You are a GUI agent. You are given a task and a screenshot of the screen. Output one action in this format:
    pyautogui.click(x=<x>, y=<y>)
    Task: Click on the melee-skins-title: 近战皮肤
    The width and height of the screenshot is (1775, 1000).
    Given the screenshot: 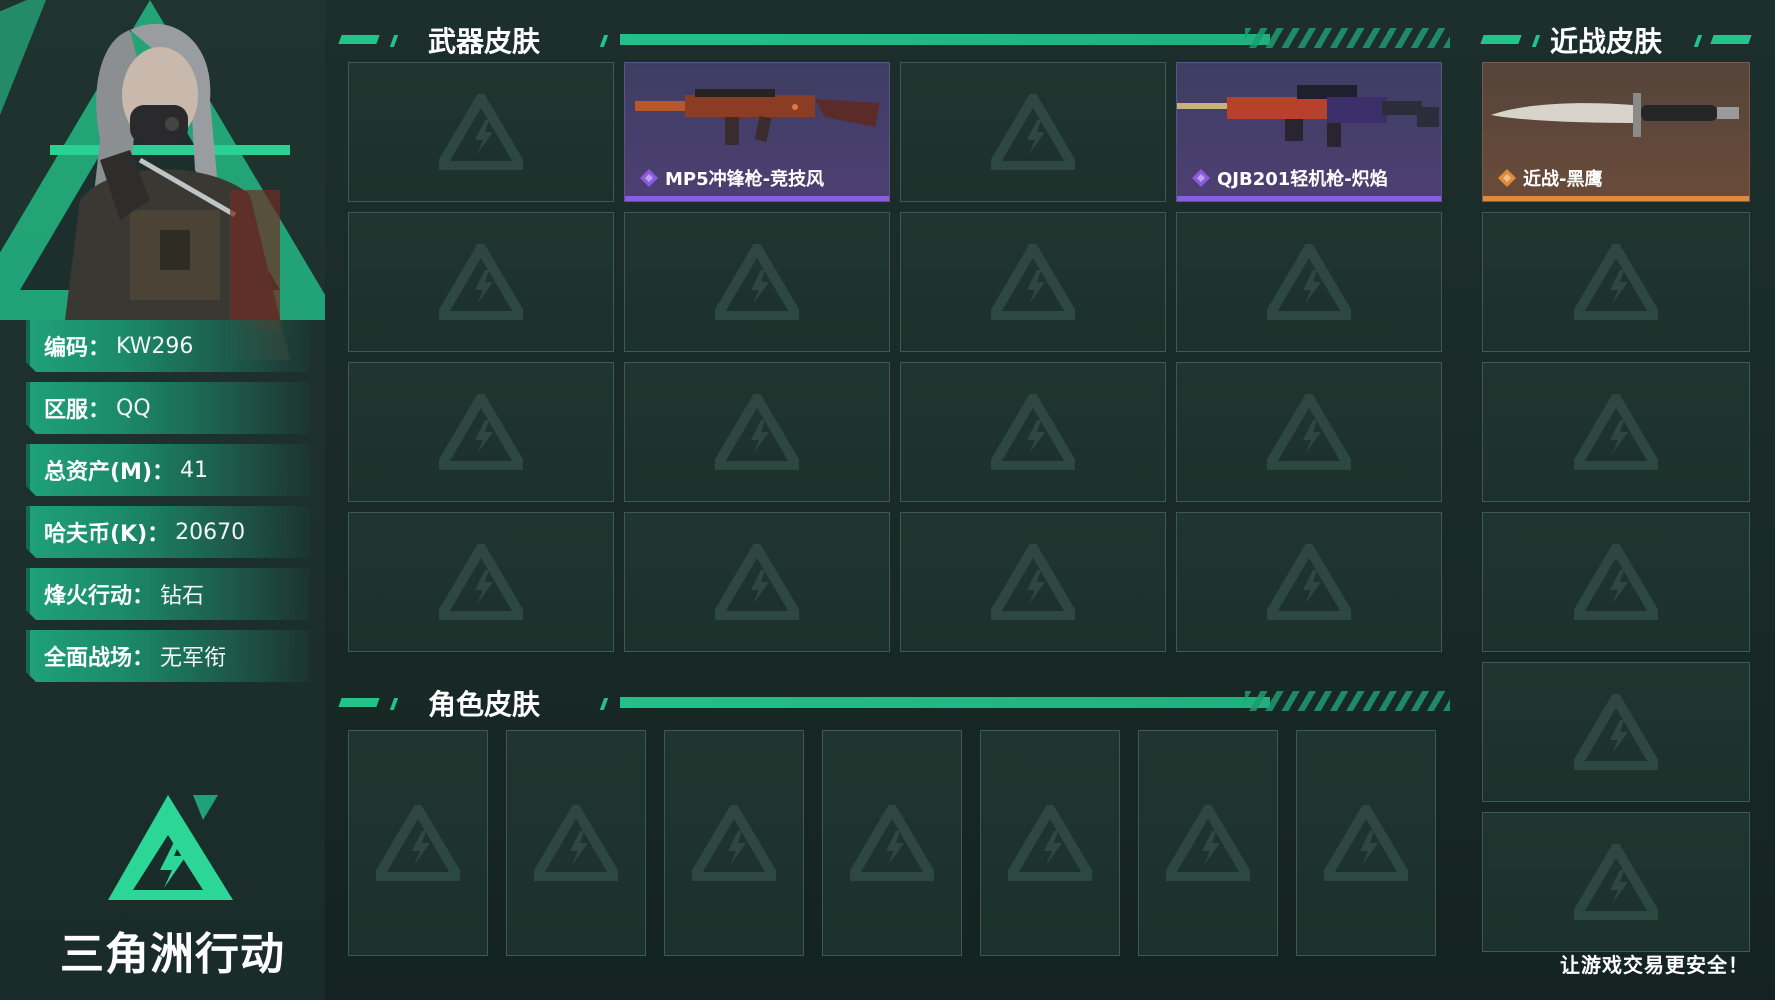 What is the action you would take?
    pyautogui.click(x=1606, y=41)
    